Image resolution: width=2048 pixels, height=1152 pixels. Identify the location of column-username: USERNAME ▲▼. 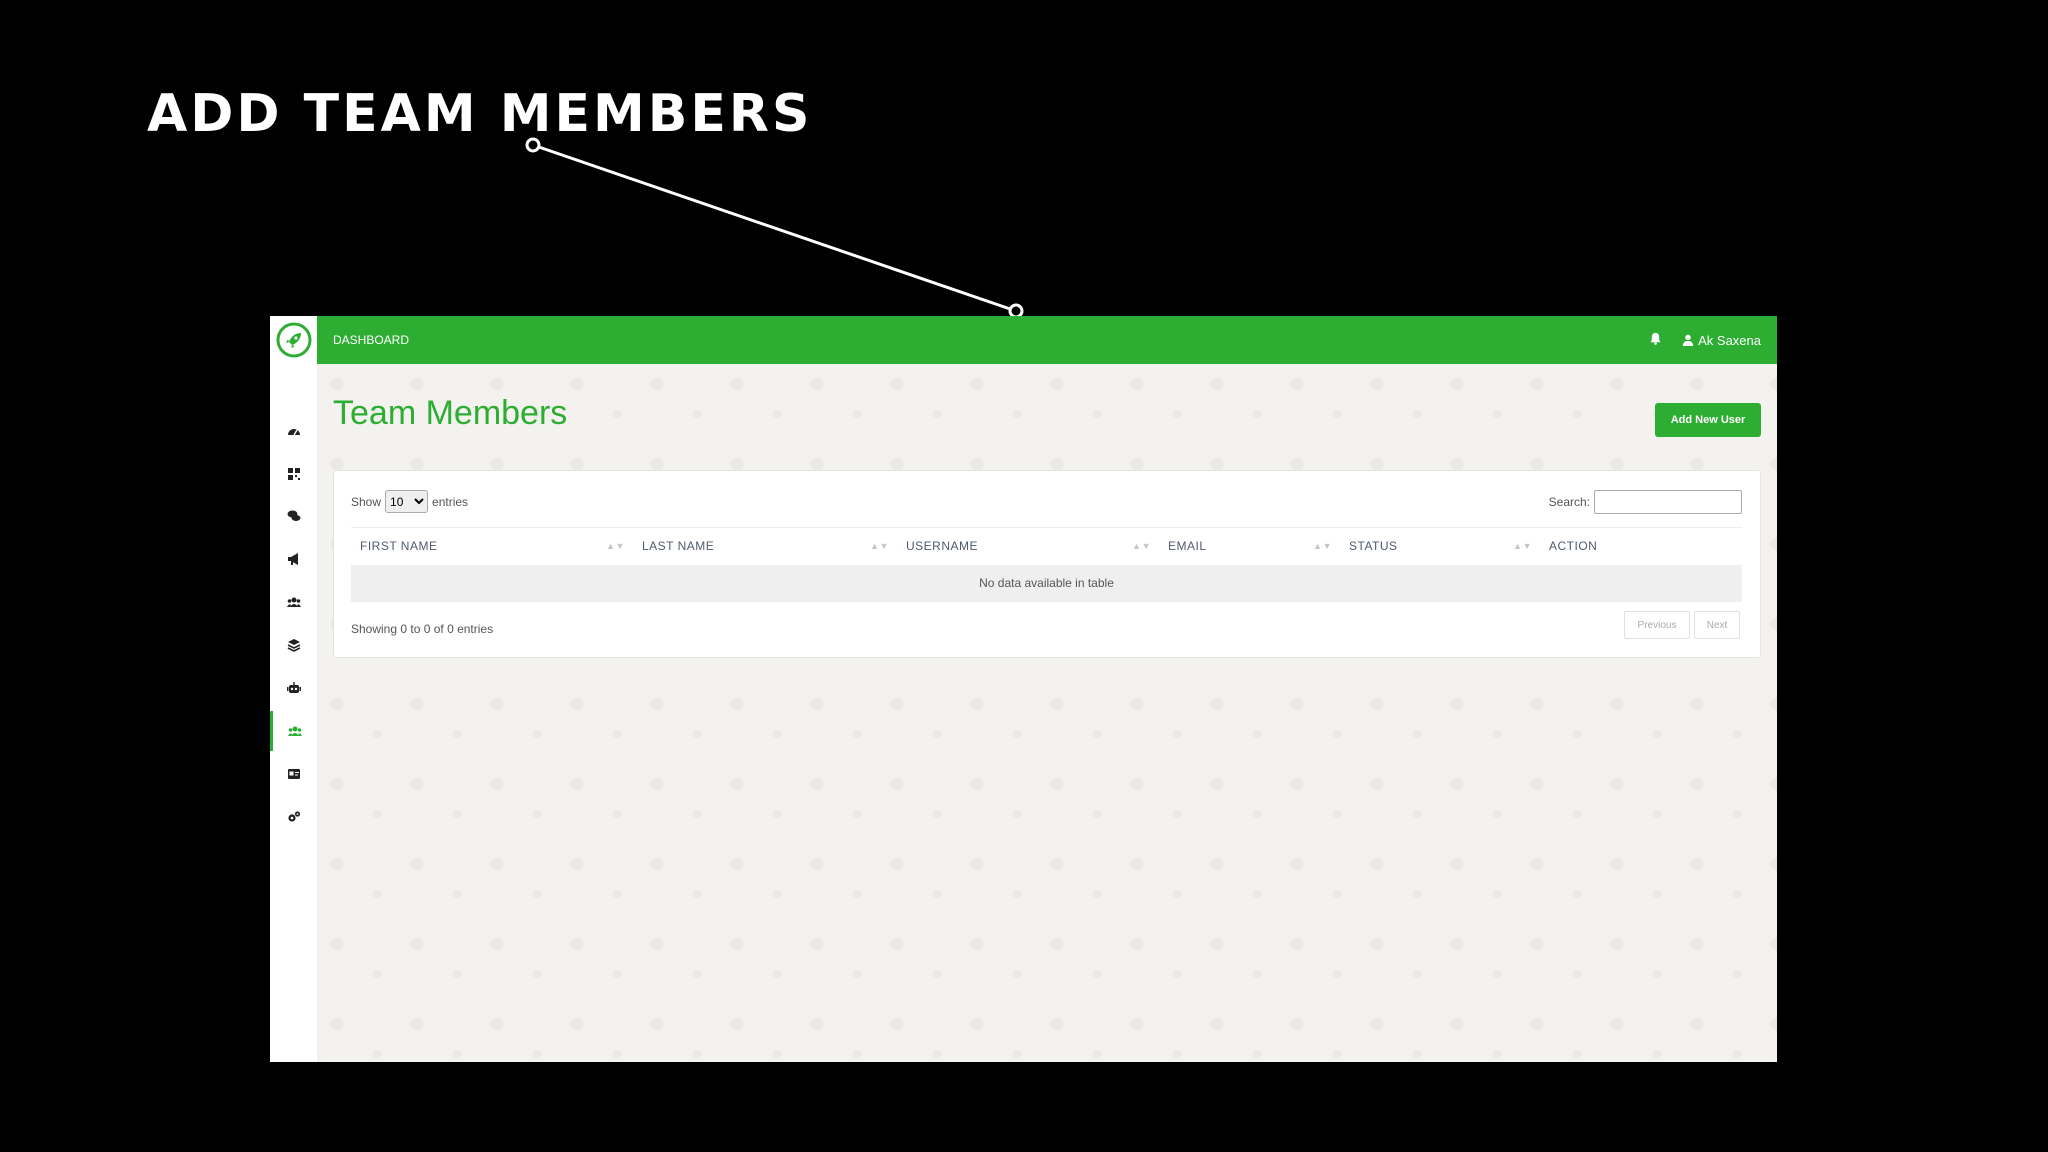
(1028, 546).